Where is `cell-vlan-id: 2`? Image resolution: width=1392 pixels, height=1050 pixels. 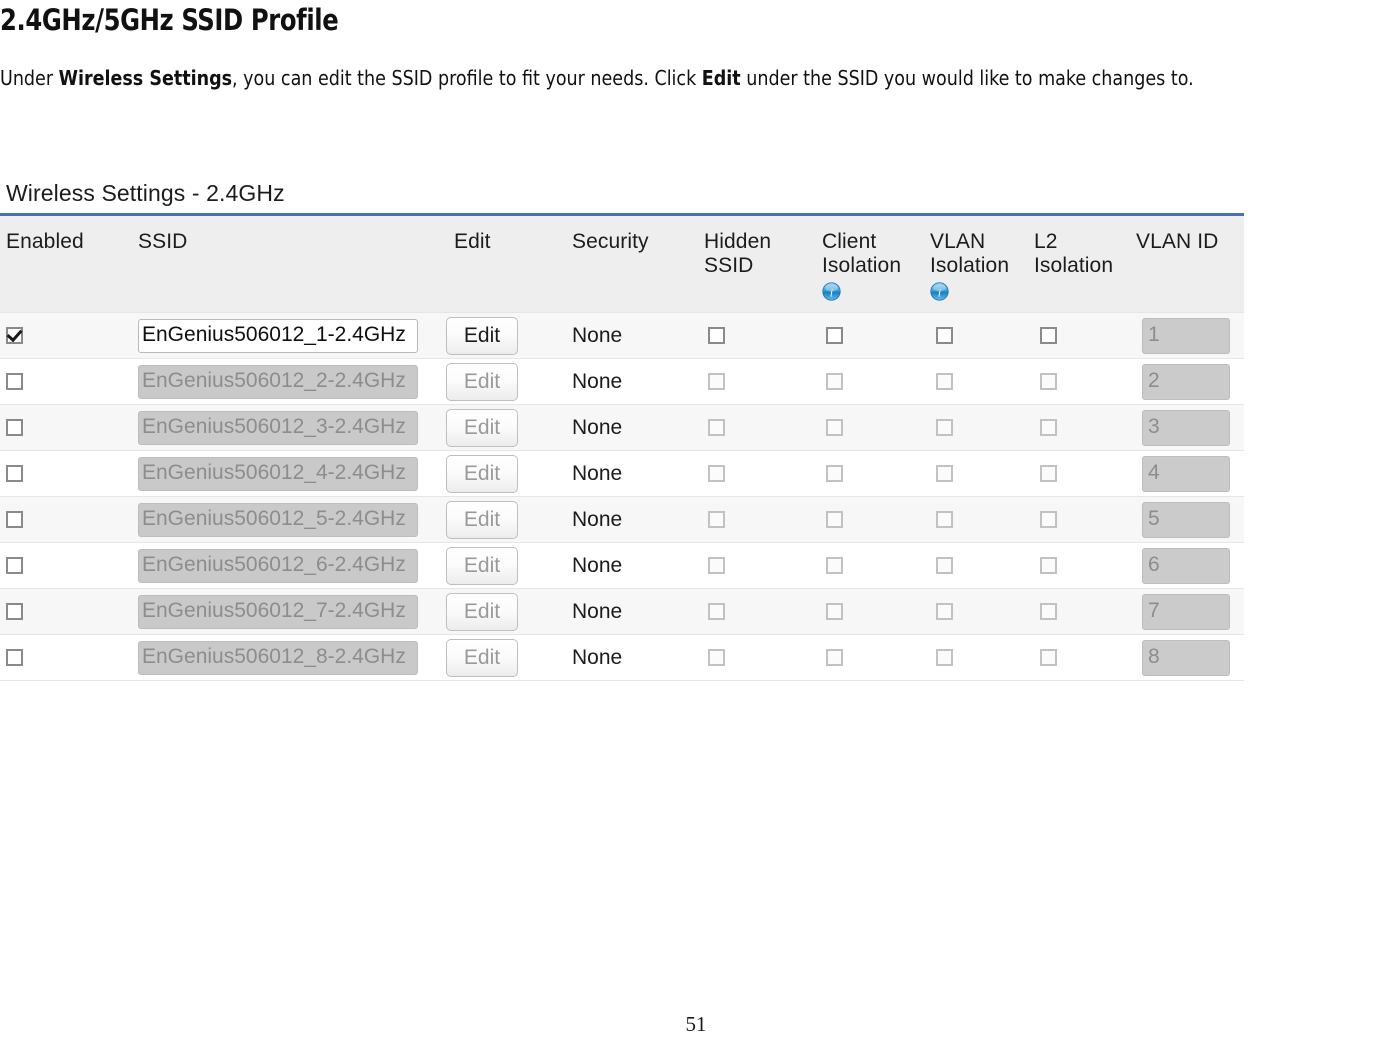
cell-vlan-id: 2 is located at coordinates (1182, 381).